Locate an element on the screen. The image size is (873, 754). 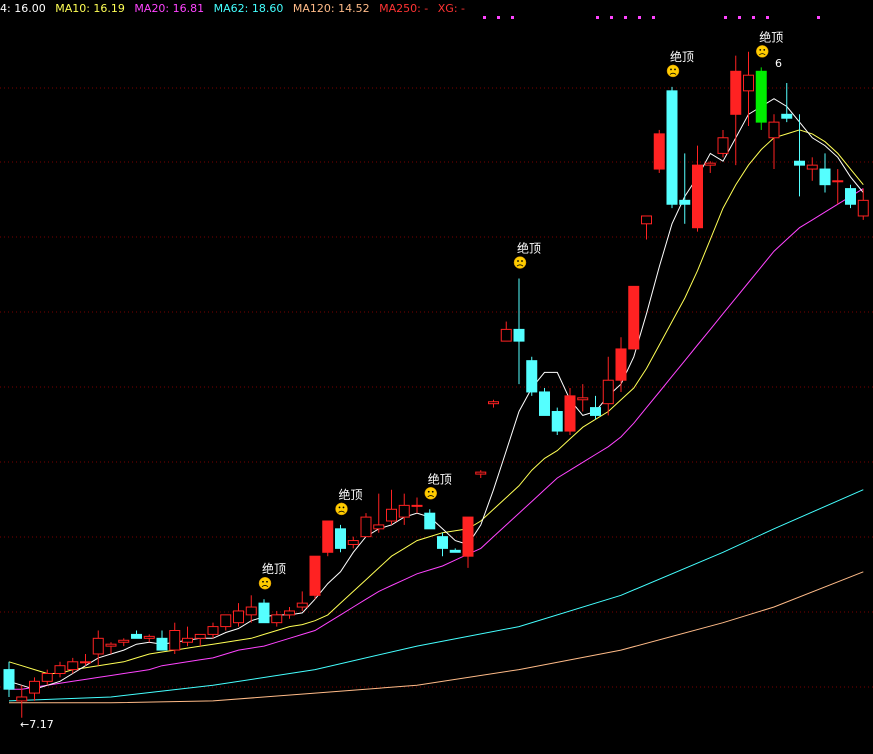
low-price-label: ←7.17 is located at coordinates (37, 724).